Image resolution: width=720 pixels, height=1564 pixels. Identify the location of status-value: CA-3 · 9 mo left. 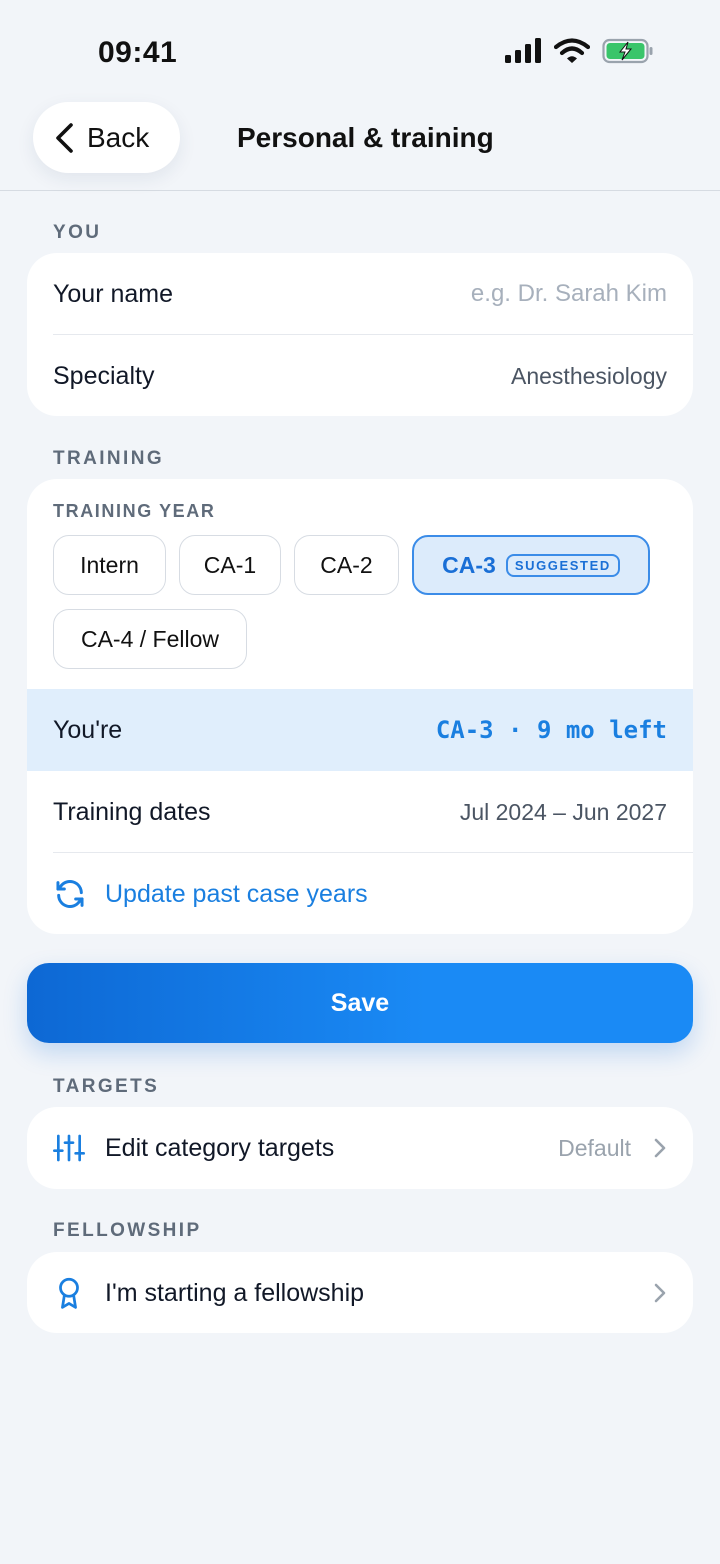
(551, 730).